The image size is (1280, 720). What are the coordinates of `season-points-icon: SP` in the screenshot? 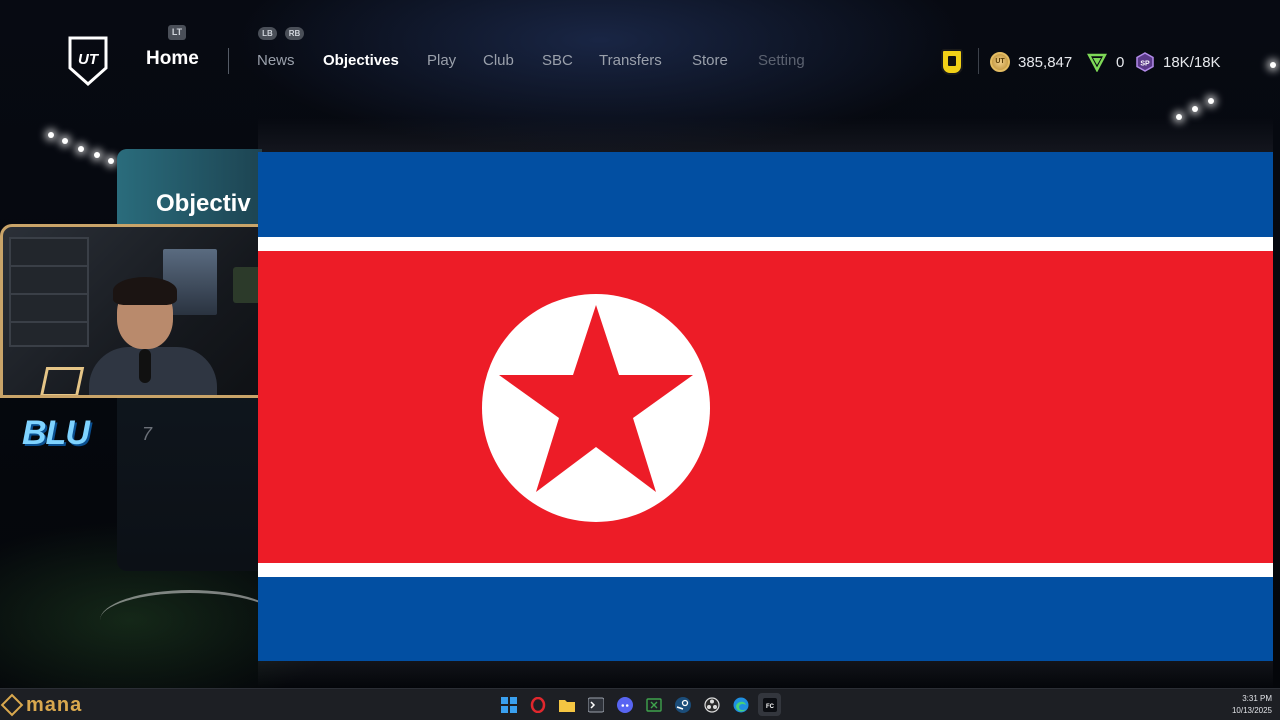 It's located at (1145, 62).